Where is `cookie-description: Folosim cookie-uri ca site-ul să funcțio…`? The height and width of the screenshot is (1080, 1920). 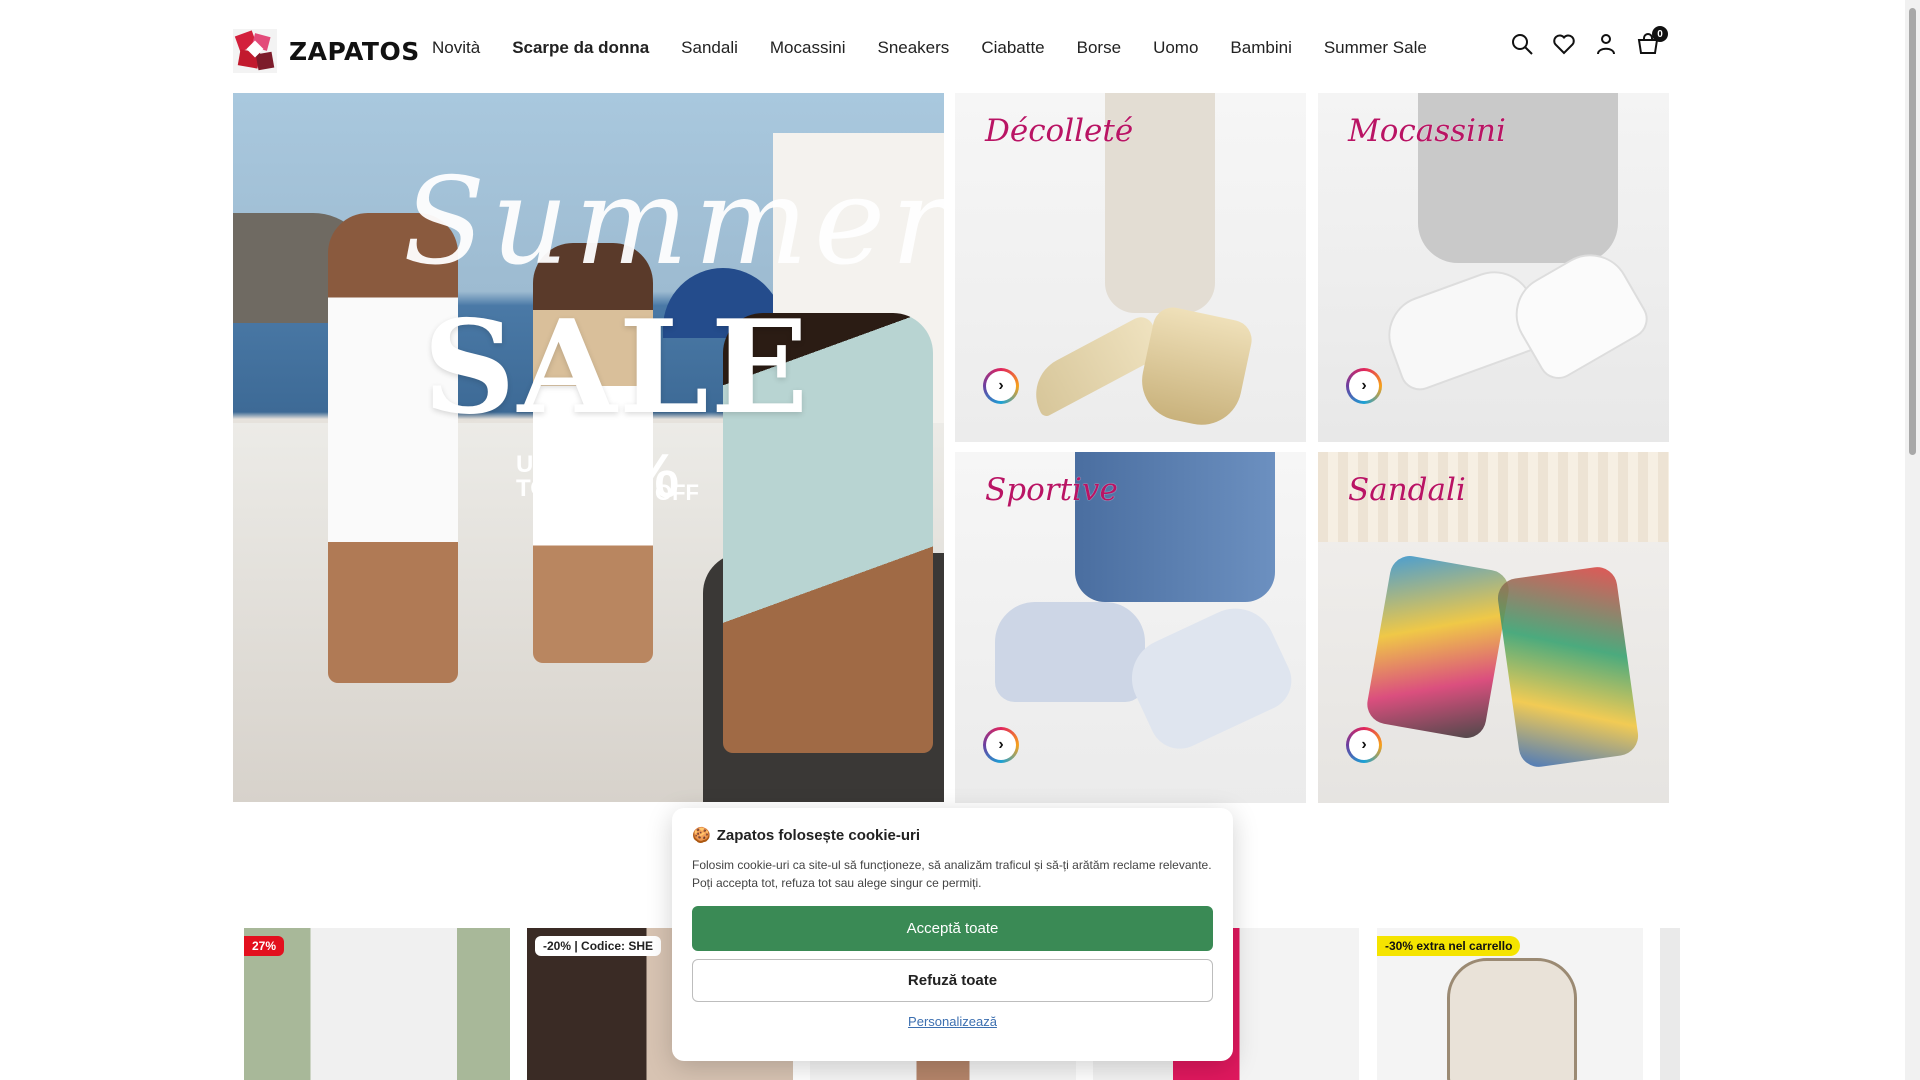 cookie-description: Folosim cookie-uri ca site-ul să funcțio… is located at coordinates (952, 874).